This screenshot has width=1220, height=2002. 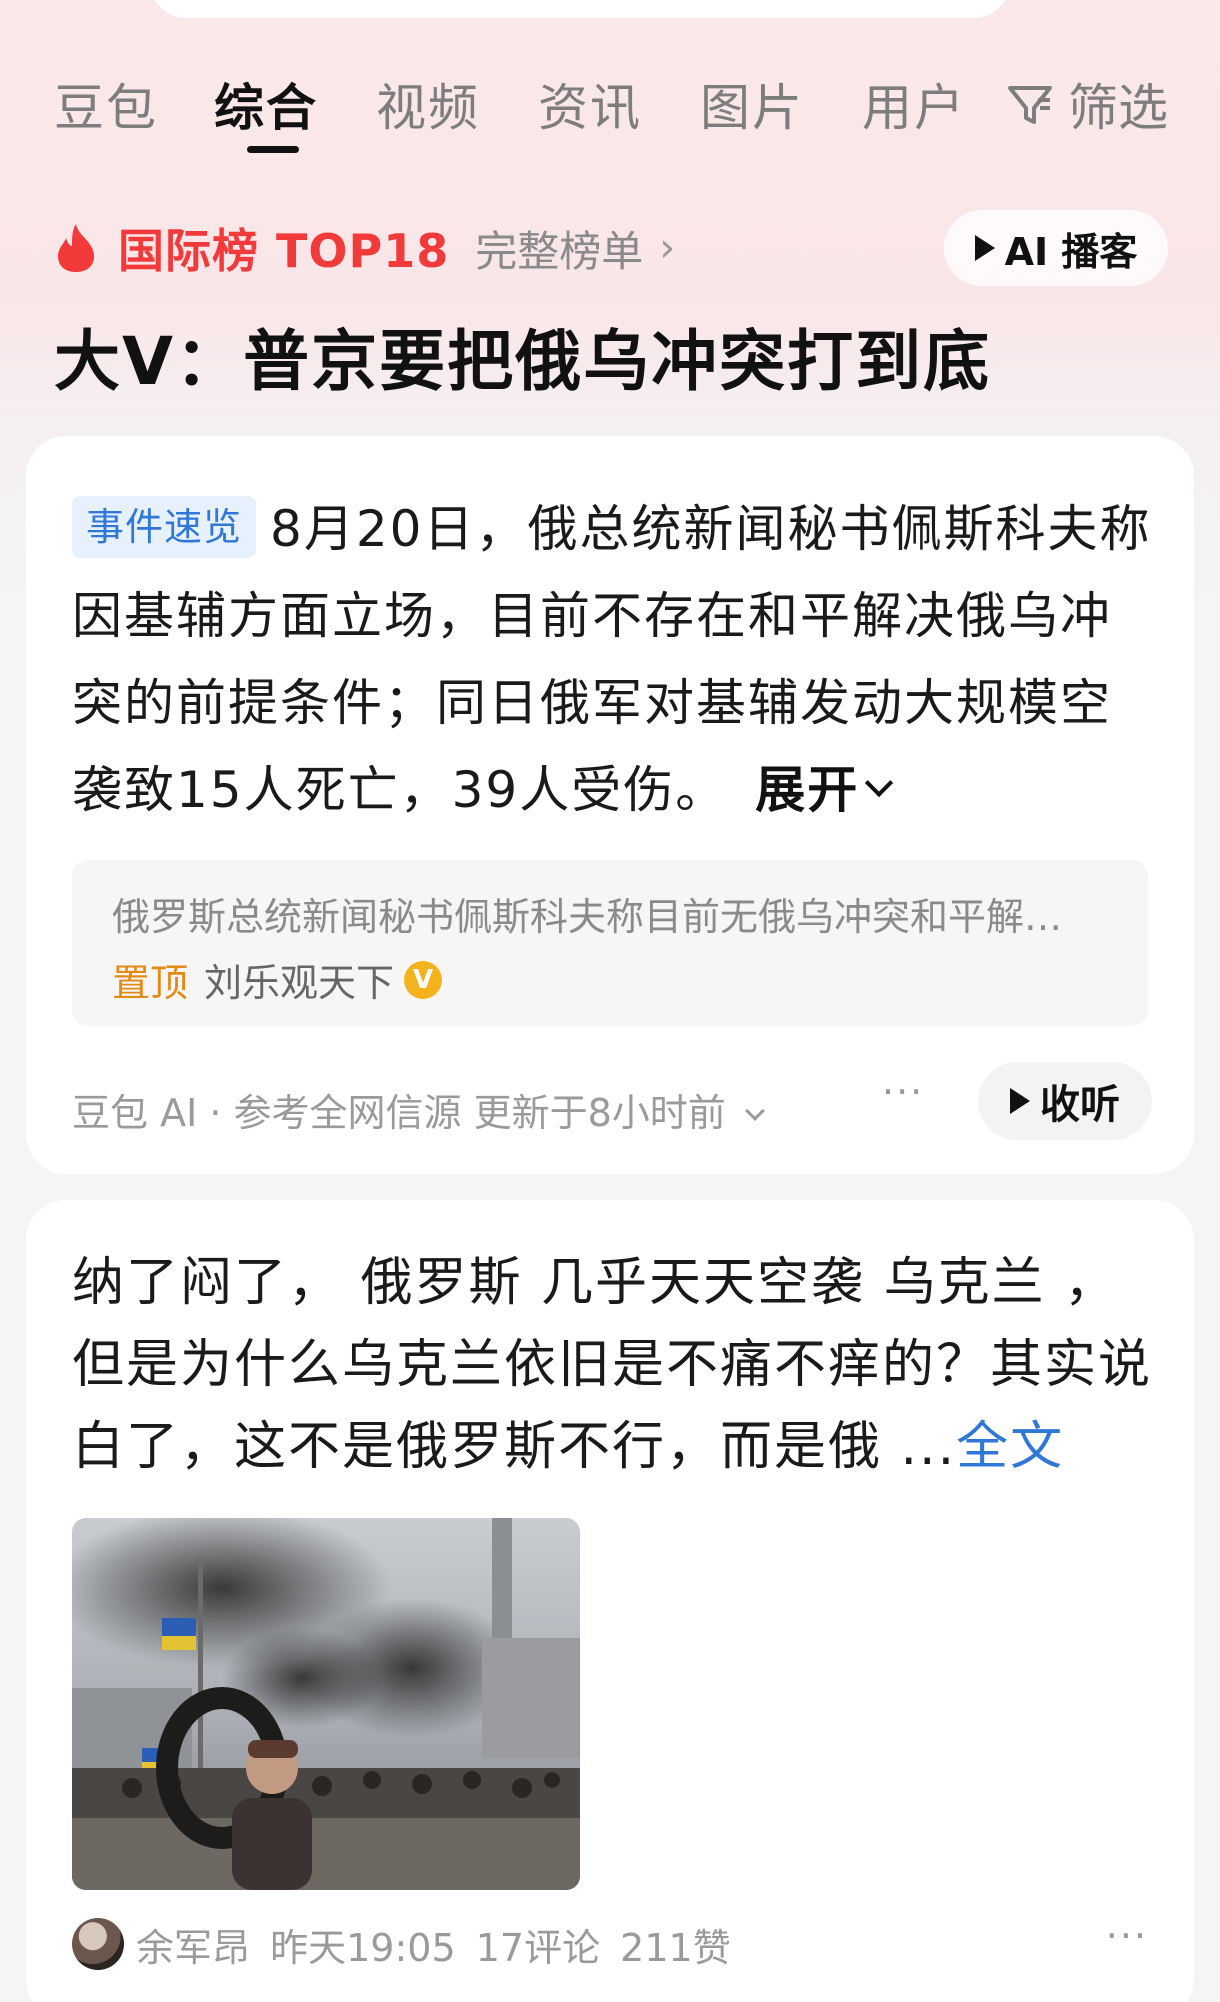 What do you see at coordinates (1030, 105) in the screenshot?
I see `filter-icon` at bounding box center [1030, 105].